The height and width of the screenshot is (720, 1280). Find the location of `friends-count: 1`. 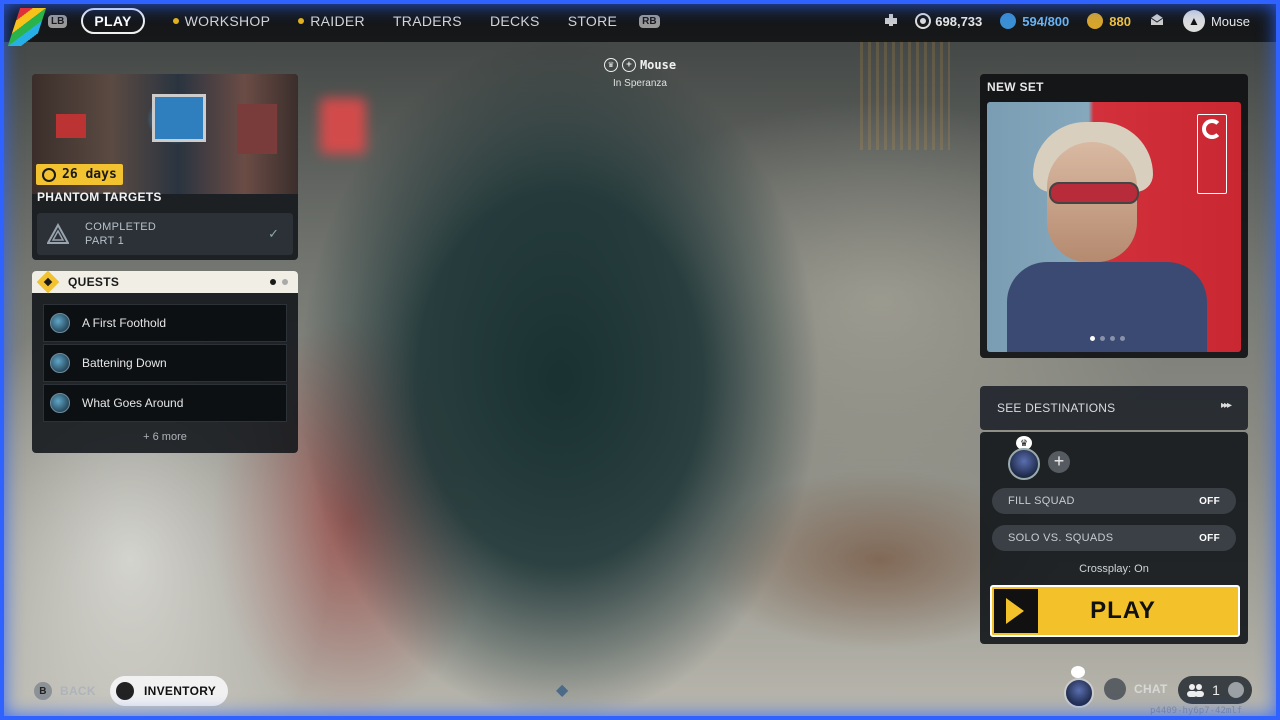

friends-count: 1 is located at coordinates (1216, 690).